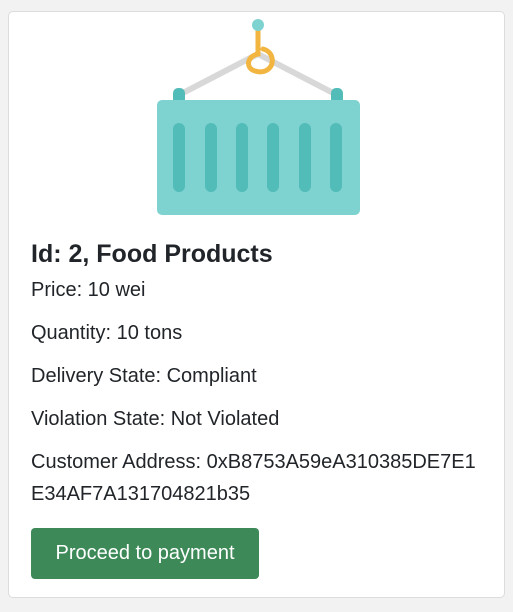 This screenshot has width=513, height=612. I want to click on cargo-container-icon, so click(258, 117).